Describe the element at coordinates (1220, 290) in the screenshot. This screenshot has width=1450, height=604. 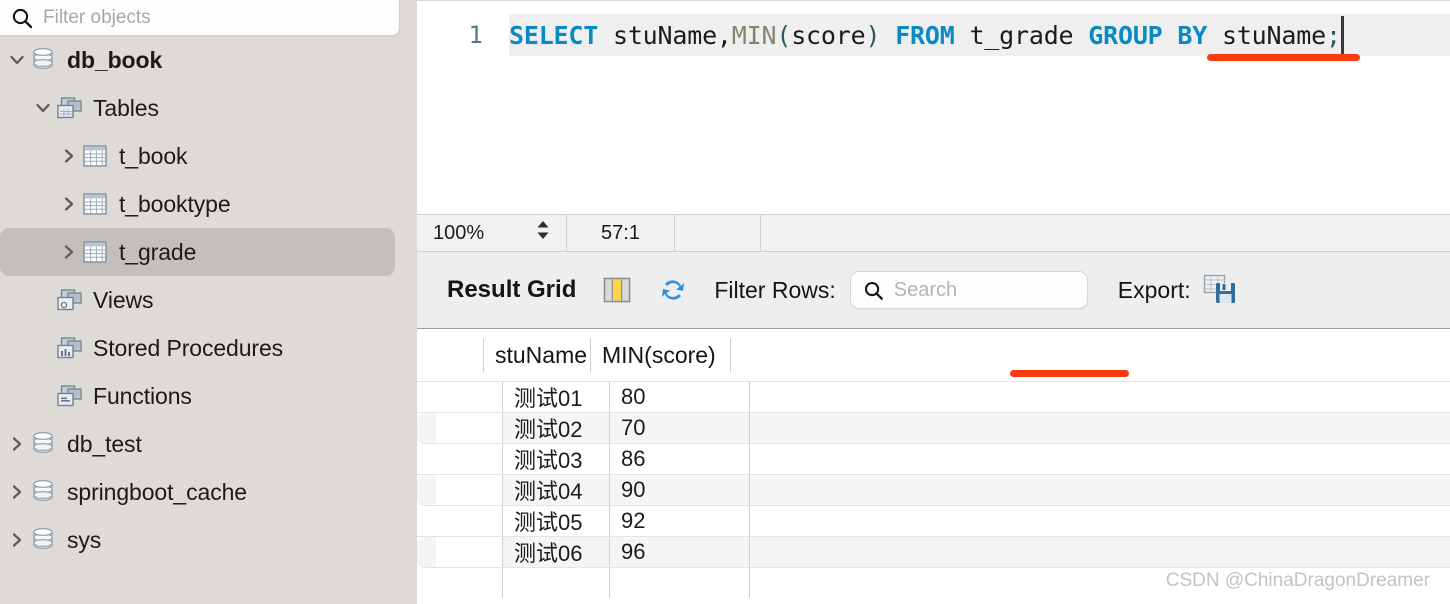
I see `export-save-icon` at that location.